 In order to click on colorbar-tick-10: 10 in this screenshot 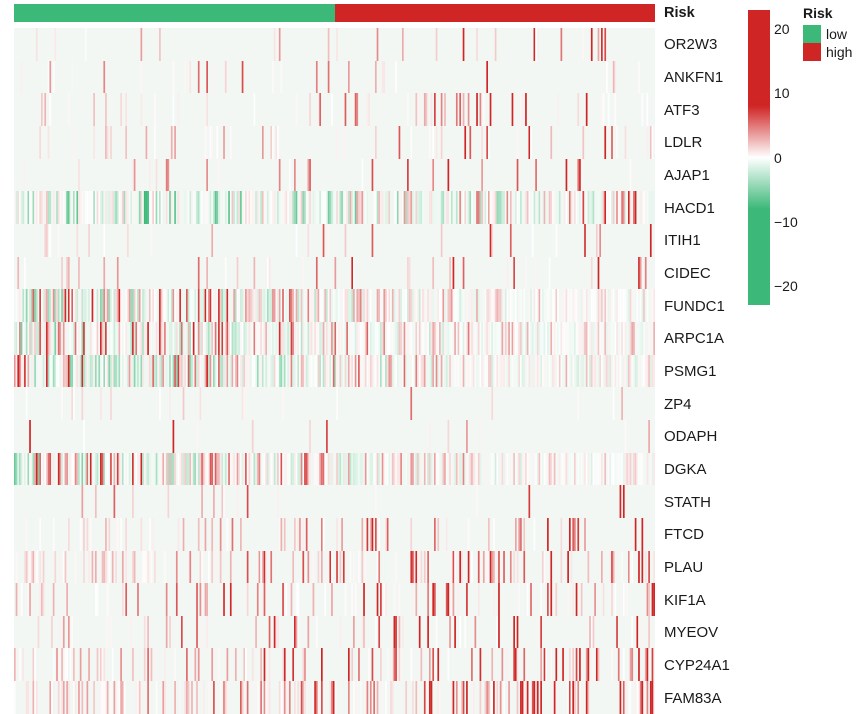, I will do `click(782, 93)`.